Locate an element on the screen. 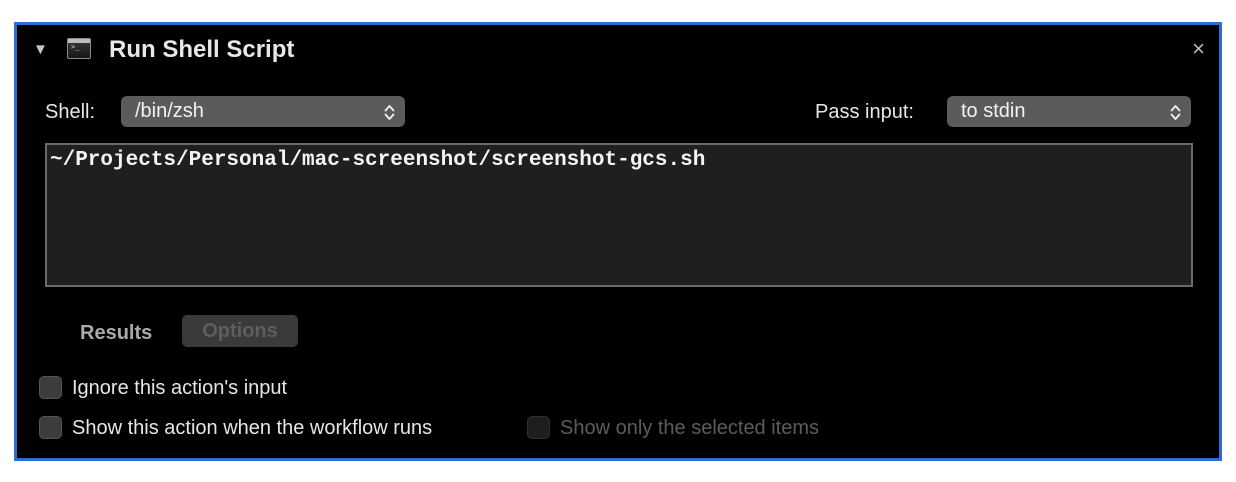  show-when-runs-checkbox is located at coordinates (50, 427).